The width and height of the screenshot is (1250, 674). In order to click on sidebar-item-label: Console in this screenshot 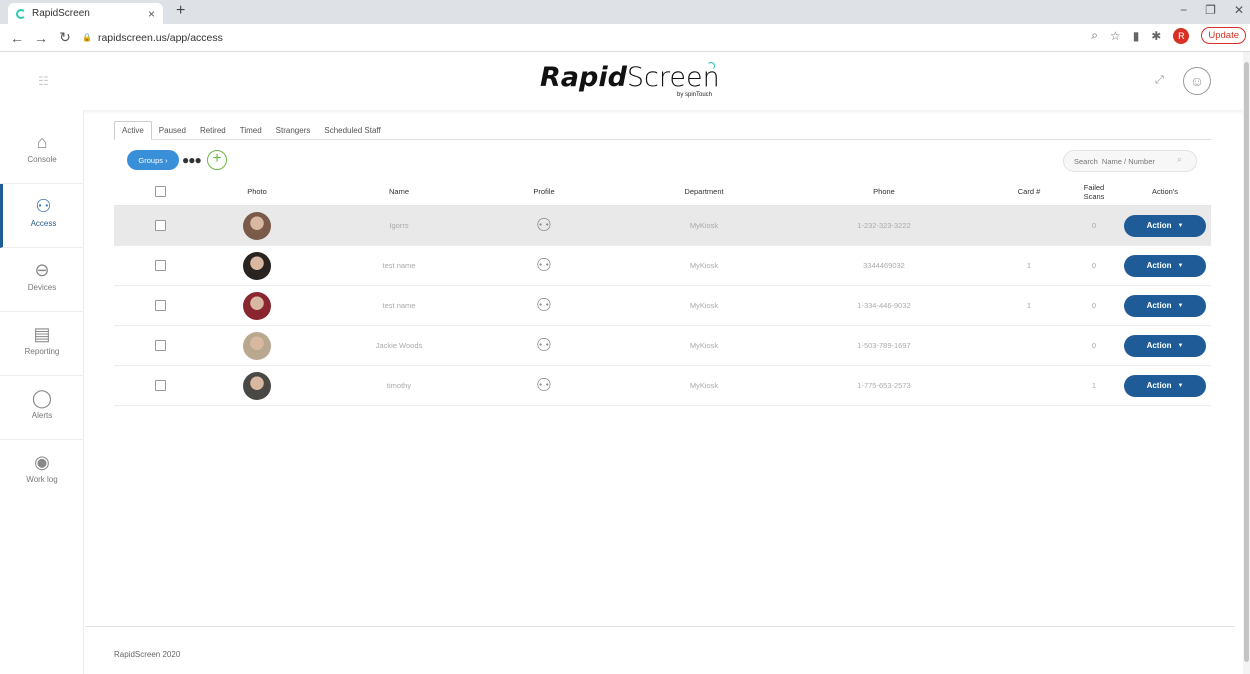, I will do `click(42, 159)`.